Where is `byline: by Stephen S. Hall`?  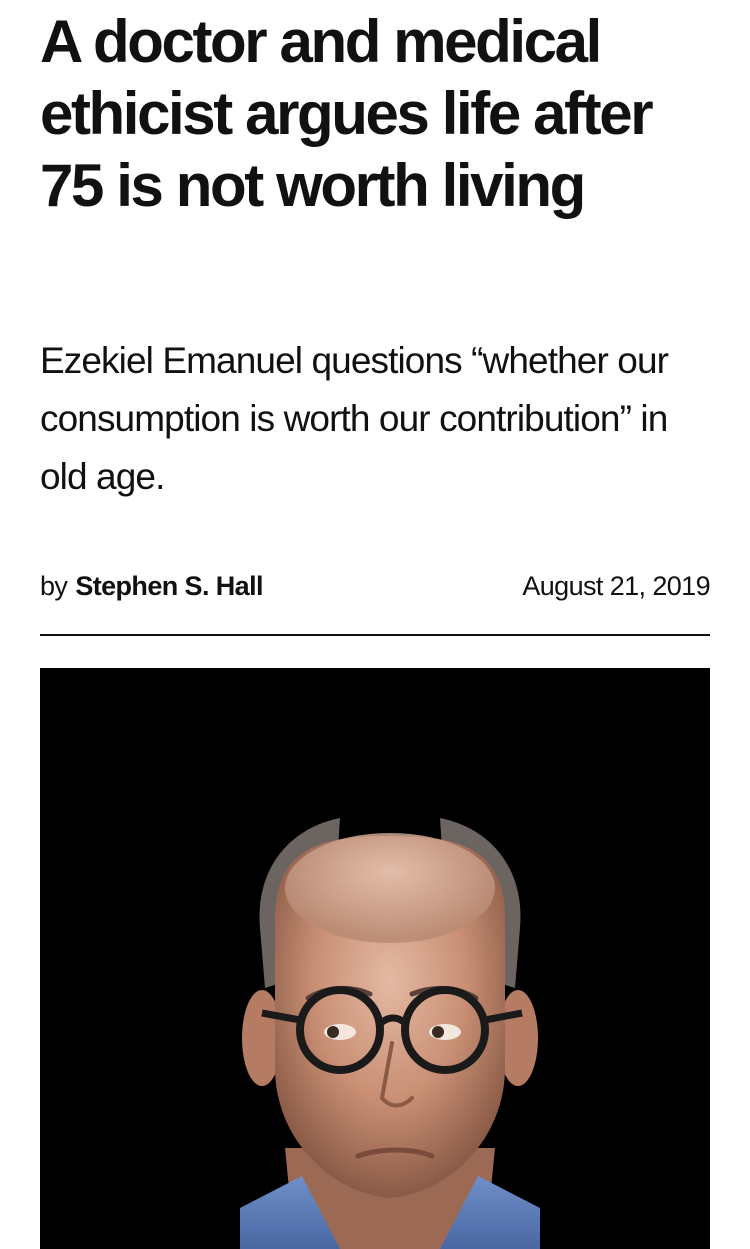
byline: by Stephen S. Hall is located at coordinates (151, 586).